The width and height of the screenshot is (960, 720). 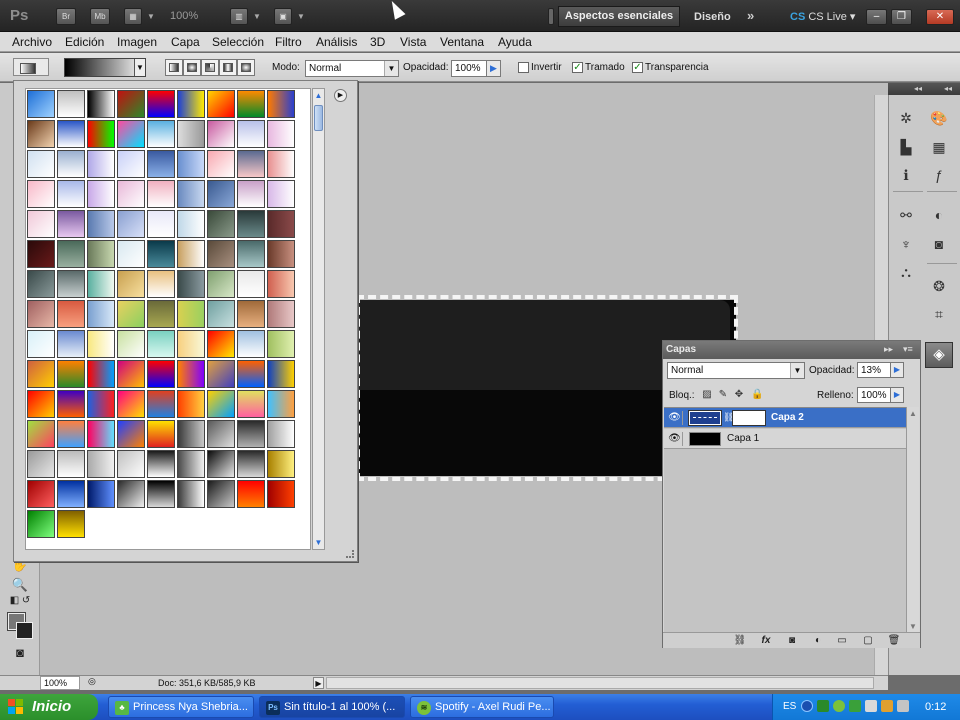 What do you see at coordinates (948, 88) in the screenshot?
I see `expand-icon: ◂◂` at bounding box center [948, 88].